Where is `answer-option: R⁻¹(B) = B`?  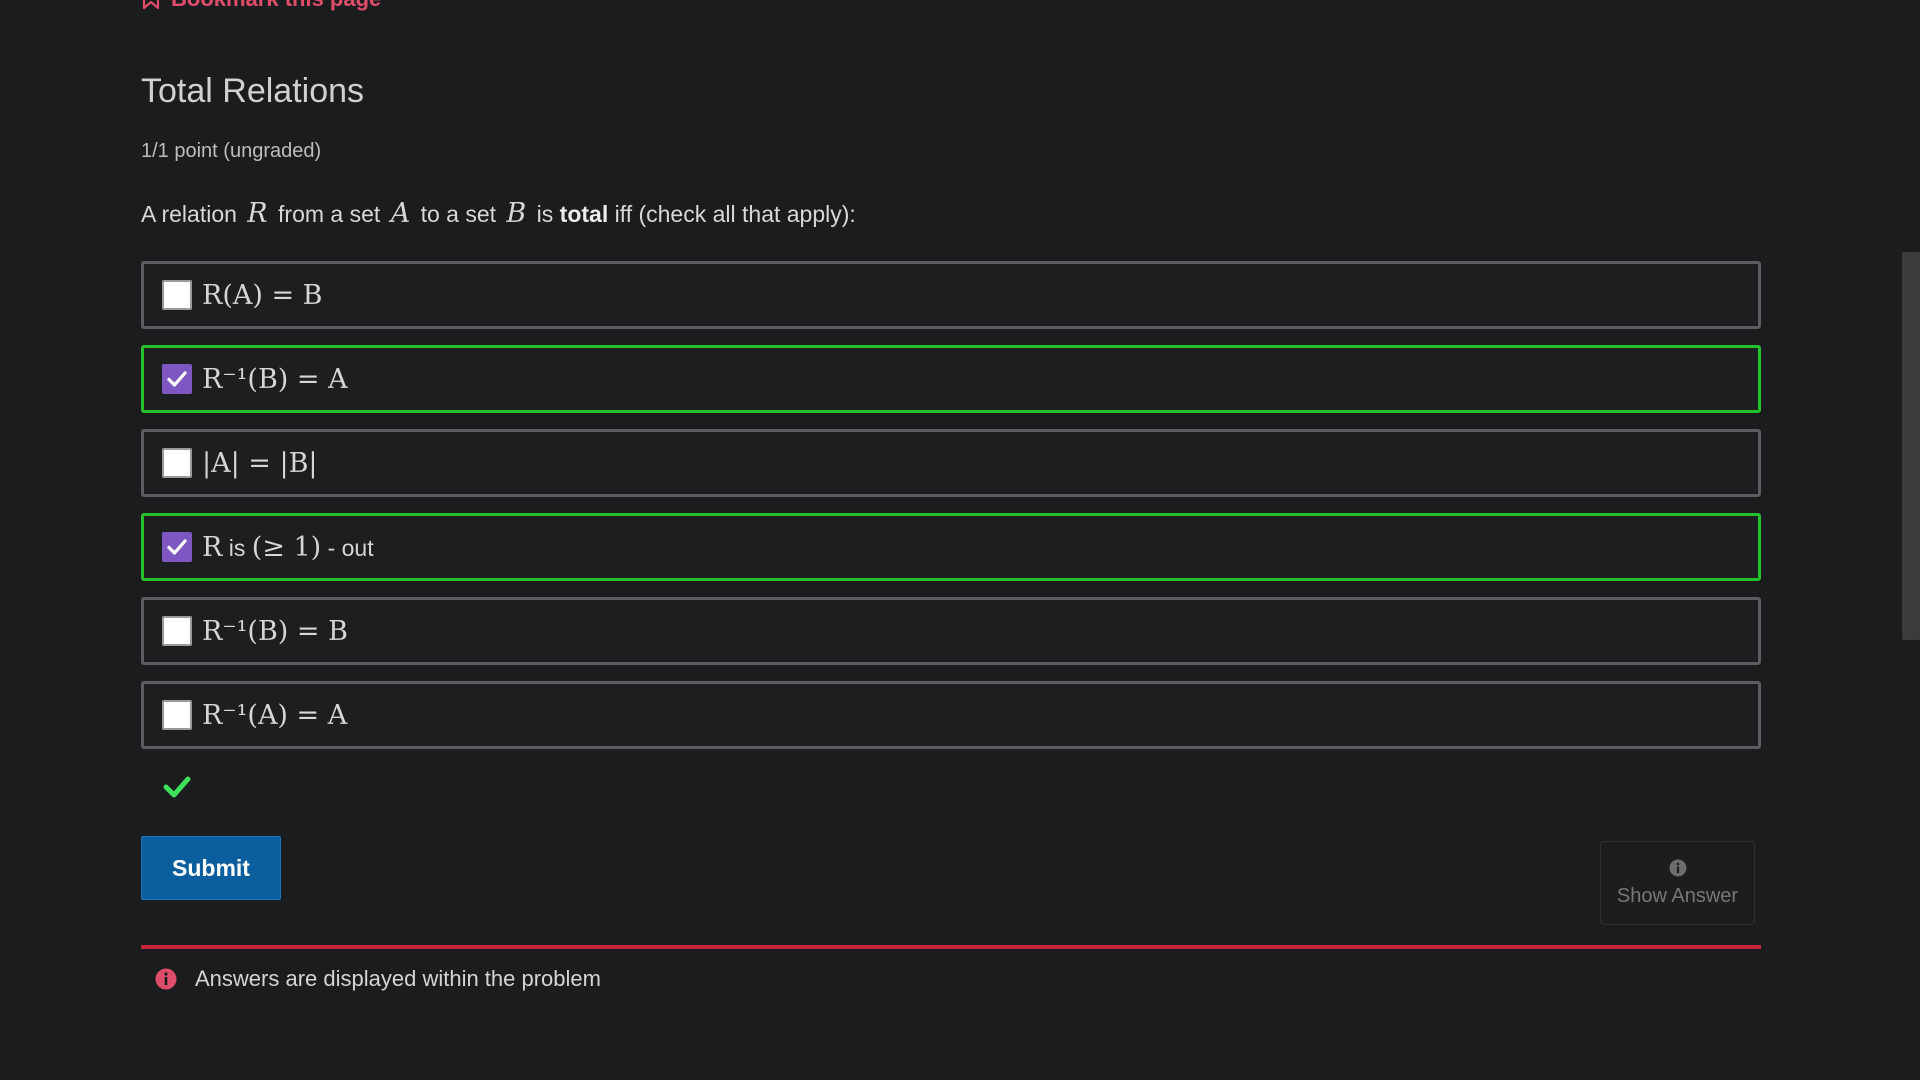
answer-option: R⁻¹(B) = B is located at coordinates (951, 631).